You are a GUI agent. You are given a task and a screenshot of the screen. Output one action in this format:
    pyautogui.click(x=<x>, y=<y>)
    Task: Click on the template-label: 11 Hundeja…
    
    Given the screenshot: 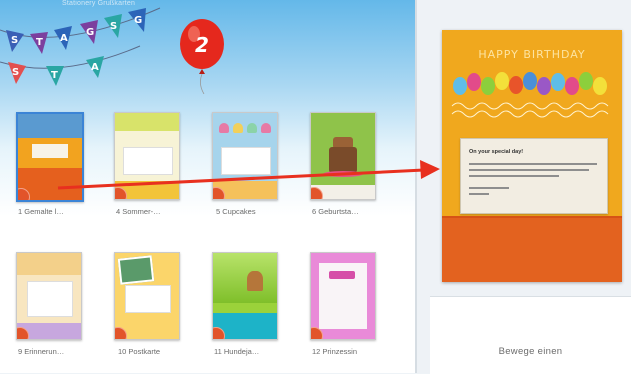 What is the action you would take?
    pyautogui.click(x=237, y=351)
    